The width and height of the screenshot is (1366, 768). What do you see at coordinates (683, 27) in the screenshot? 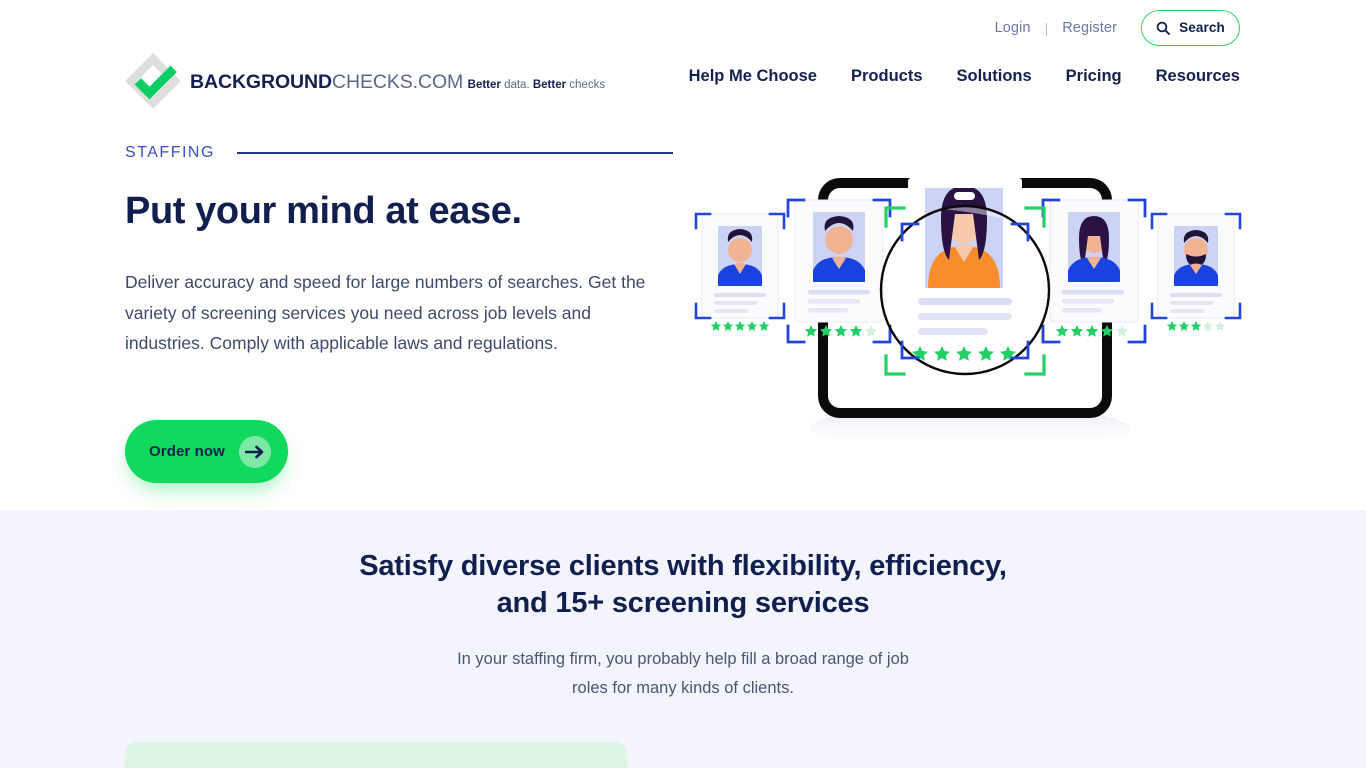
I see `top-utility-bar: Login | Register Search` at bounding box center [683, 27].